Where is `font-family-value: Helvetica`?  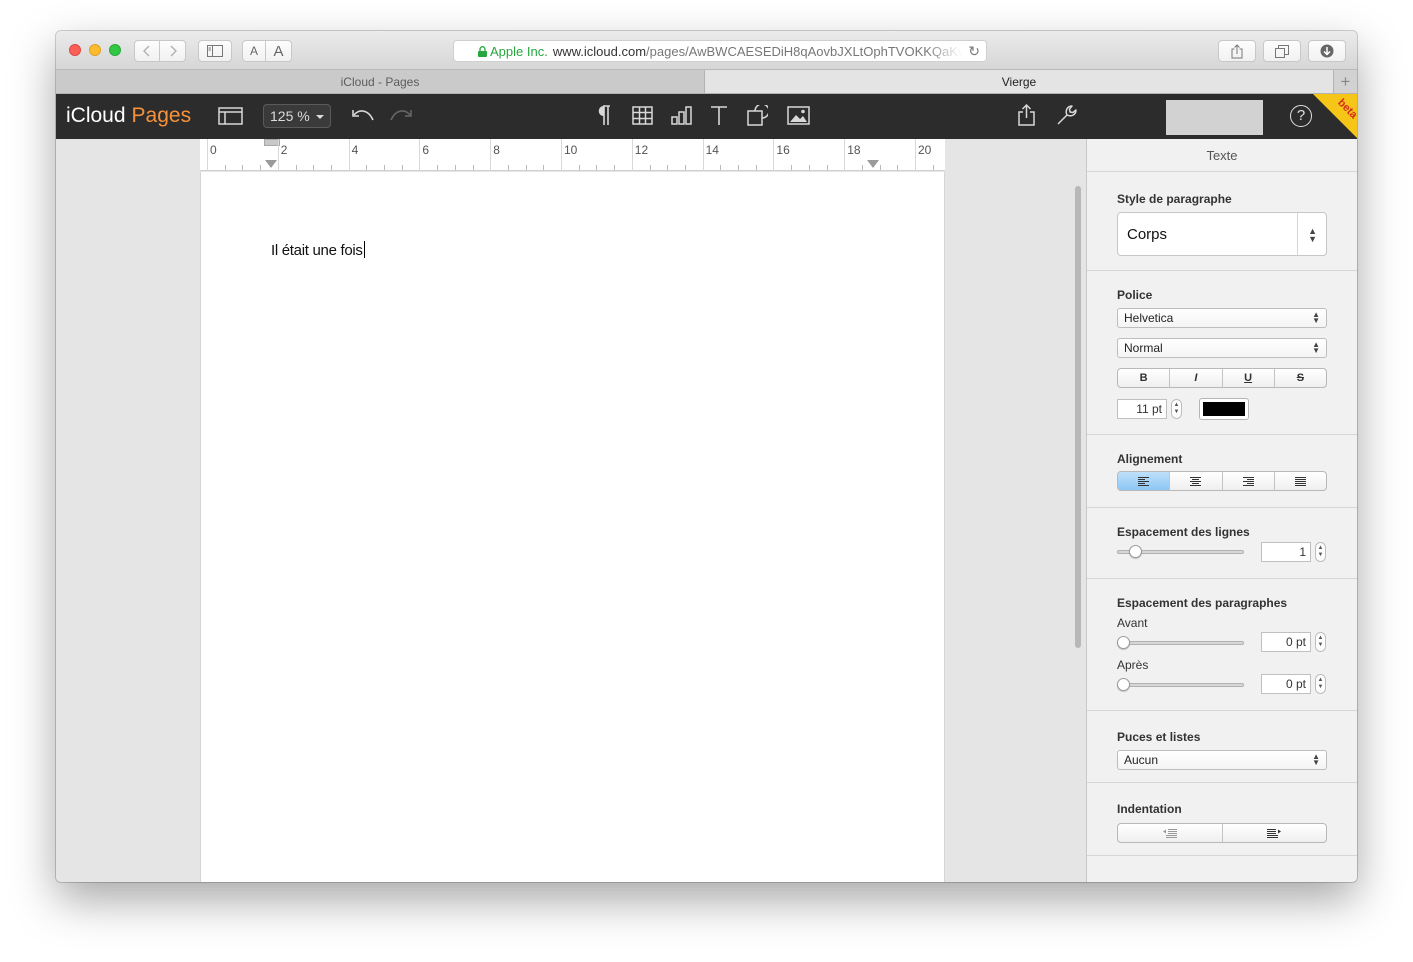
font-family-value: Helvetica is located at coordinates (1149, 318).